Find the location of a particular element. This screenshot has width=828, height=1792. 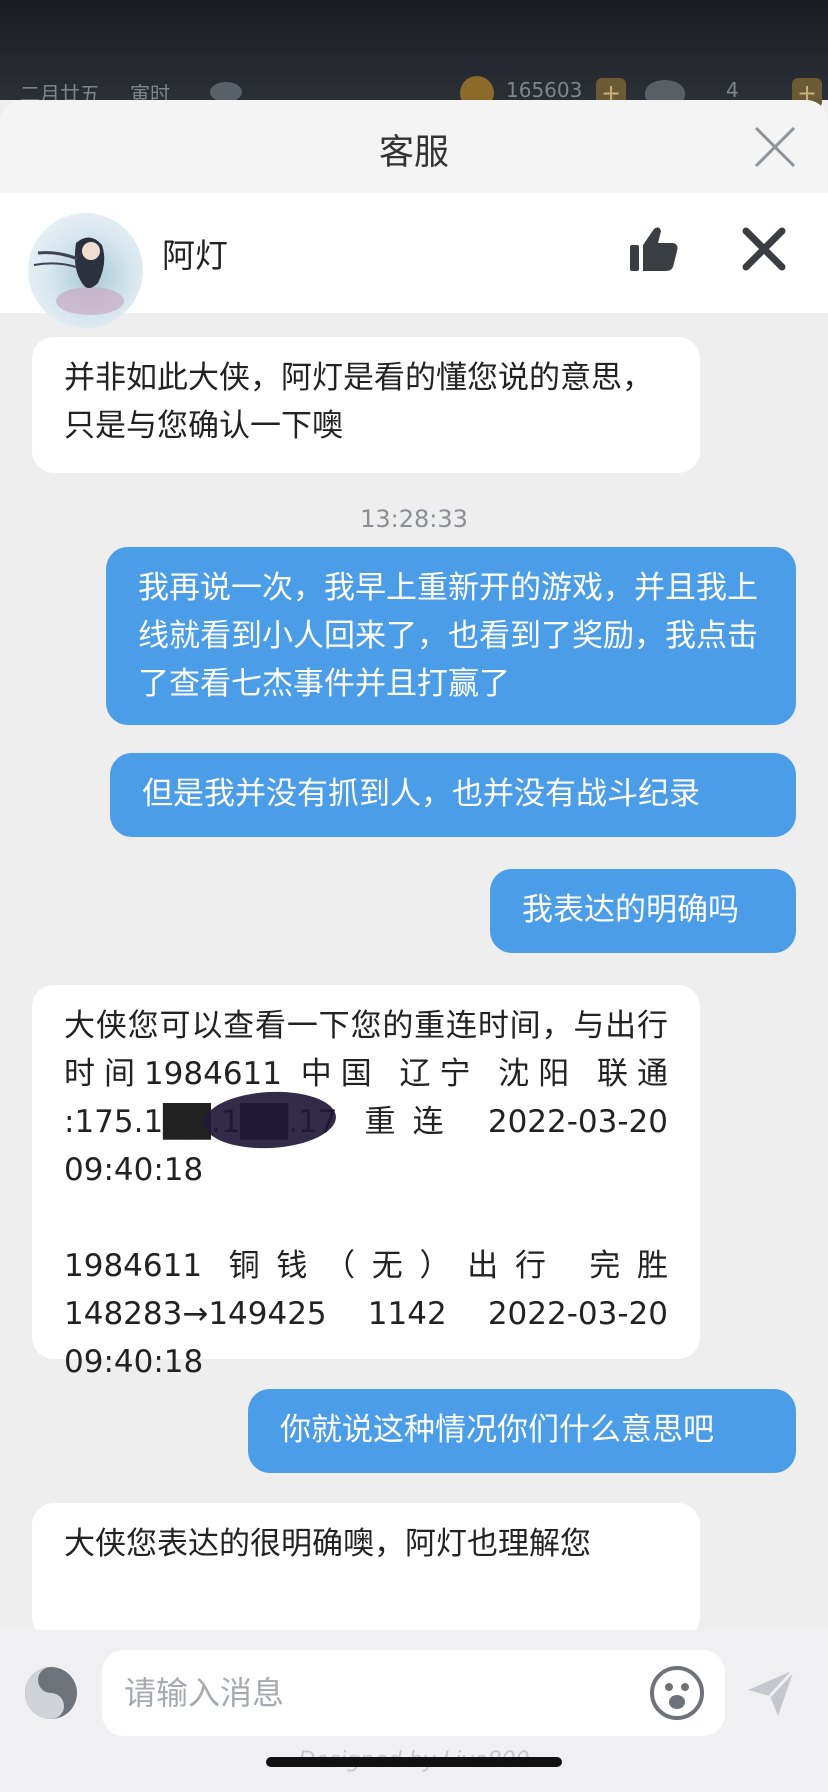

emoji-icon is located at coordinates (677, 1693).